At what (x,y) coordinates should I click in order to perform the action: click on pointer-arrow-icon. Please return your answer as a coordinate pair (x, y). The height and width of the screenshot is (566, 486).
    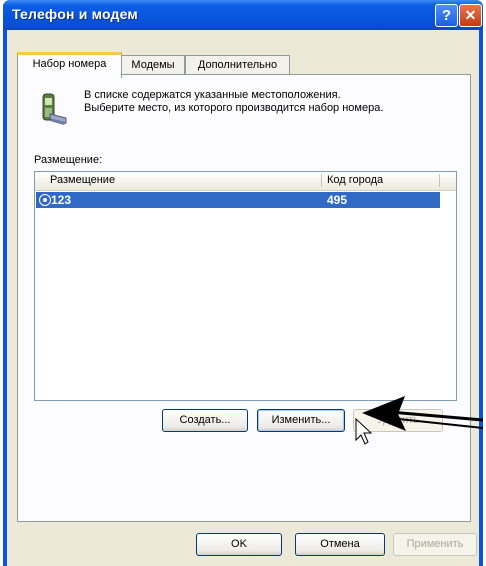
    Looking at the image, I should click on (423, 413).